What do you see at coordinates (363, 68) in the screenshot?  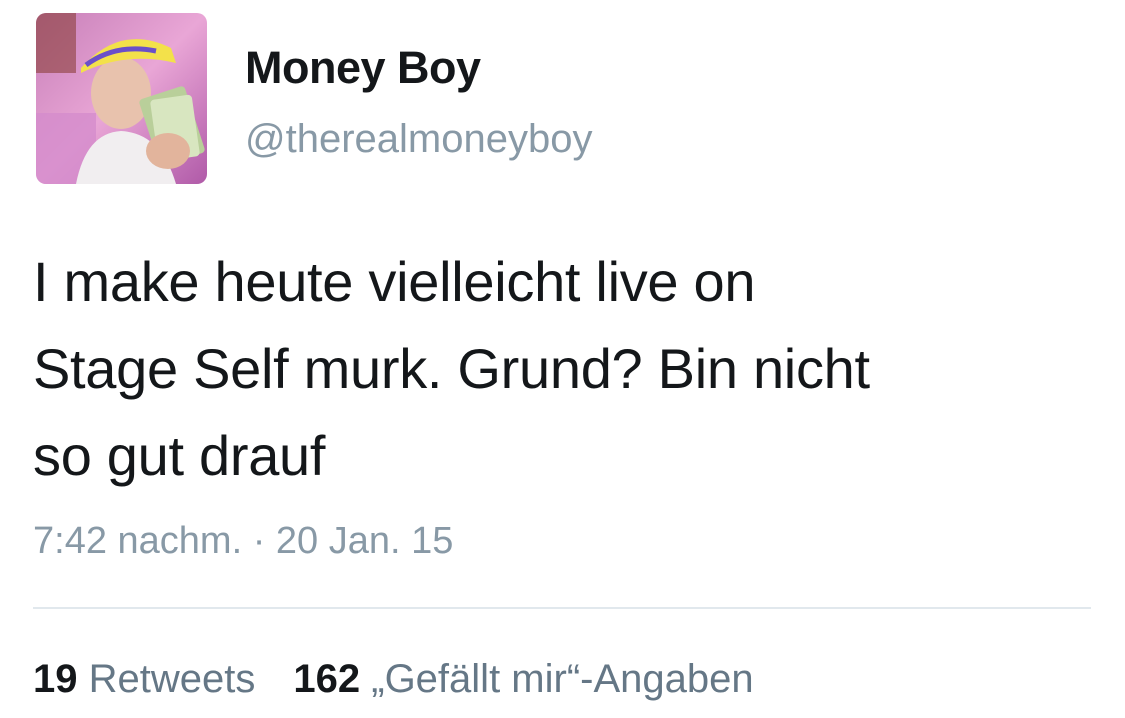 I see `display-name: Money Boy` at bounding box center [363, 68].